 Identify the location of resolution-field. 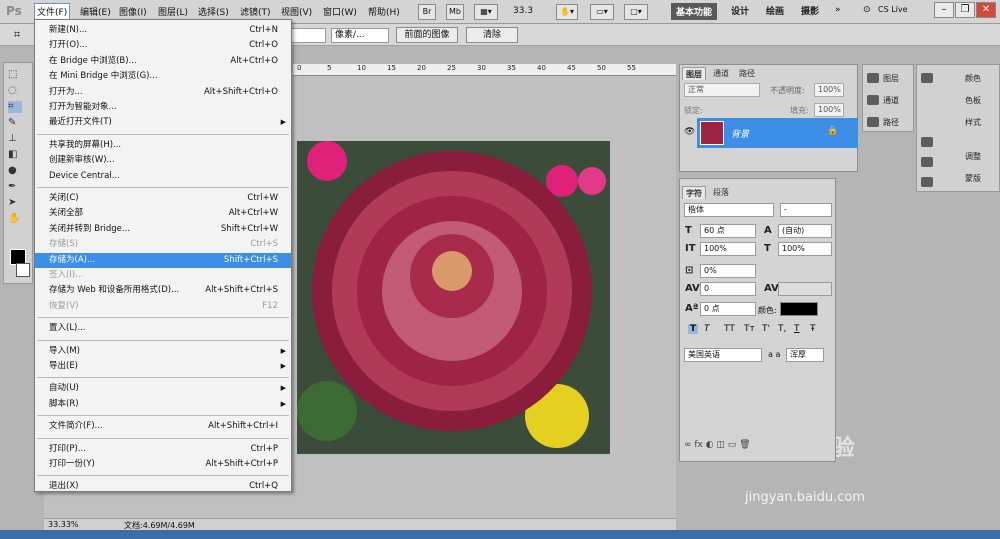
(308, 35).